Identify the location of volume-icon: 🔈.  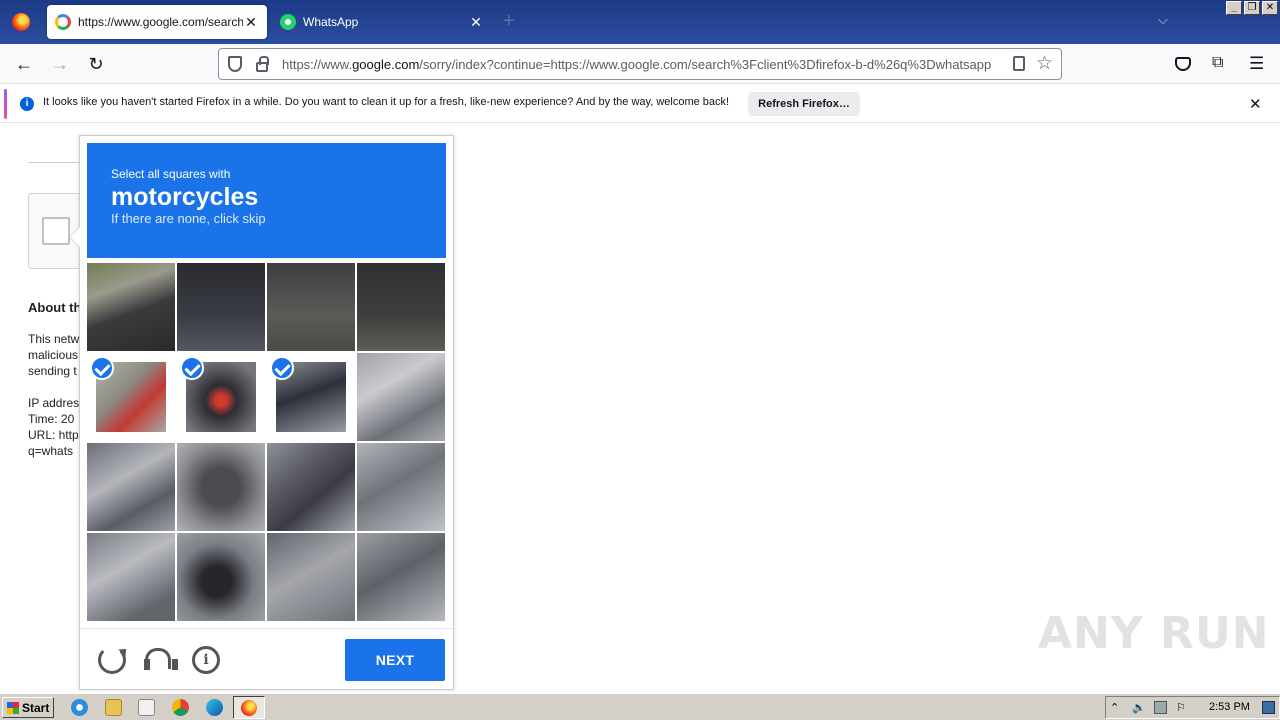
(1139, 707).